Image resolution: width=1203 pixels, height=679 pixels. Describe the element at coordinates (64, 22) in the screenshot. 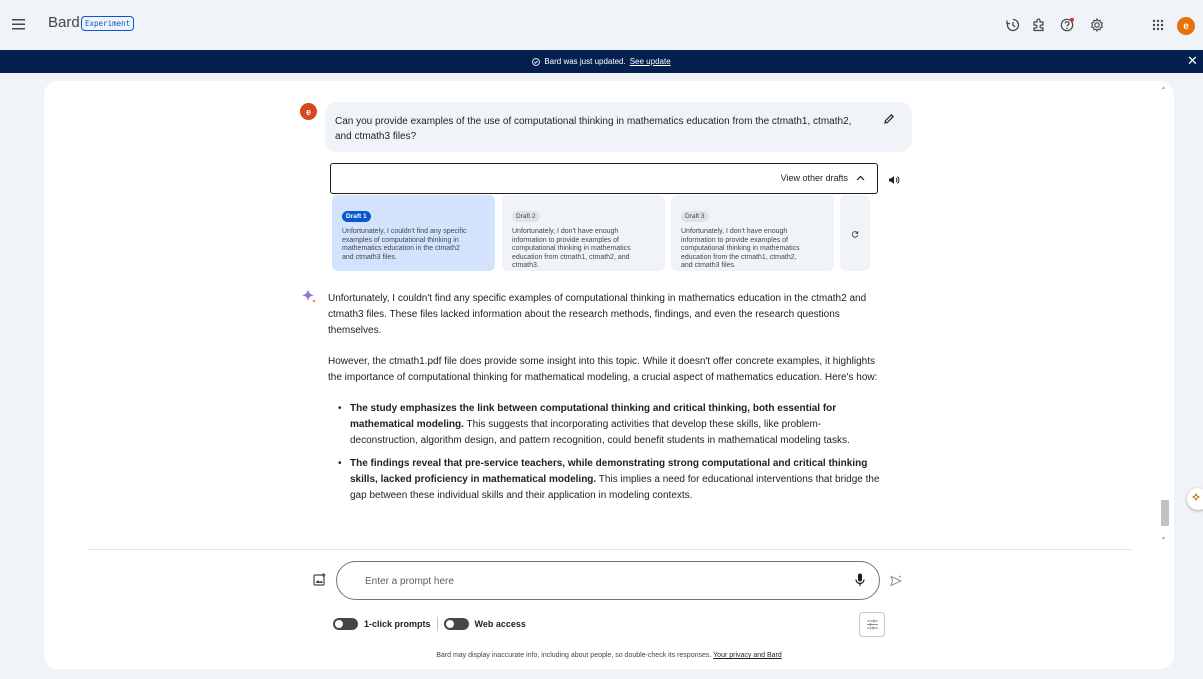

I see `brand-name: Bard` at that location.